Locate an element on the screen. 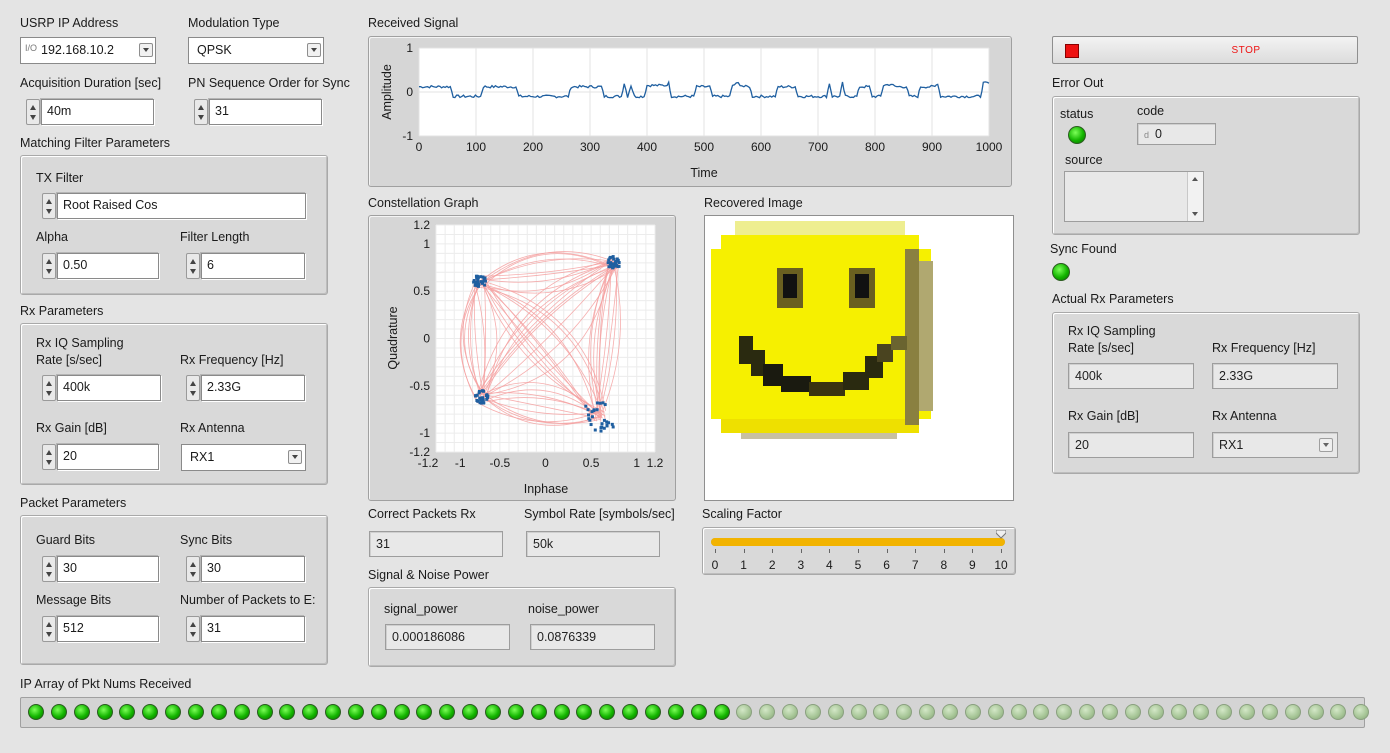 This screenshot has height=753, width=1390. actual-rate-label-2: Rate [s/sec] is located at coordinates (1101, 348).